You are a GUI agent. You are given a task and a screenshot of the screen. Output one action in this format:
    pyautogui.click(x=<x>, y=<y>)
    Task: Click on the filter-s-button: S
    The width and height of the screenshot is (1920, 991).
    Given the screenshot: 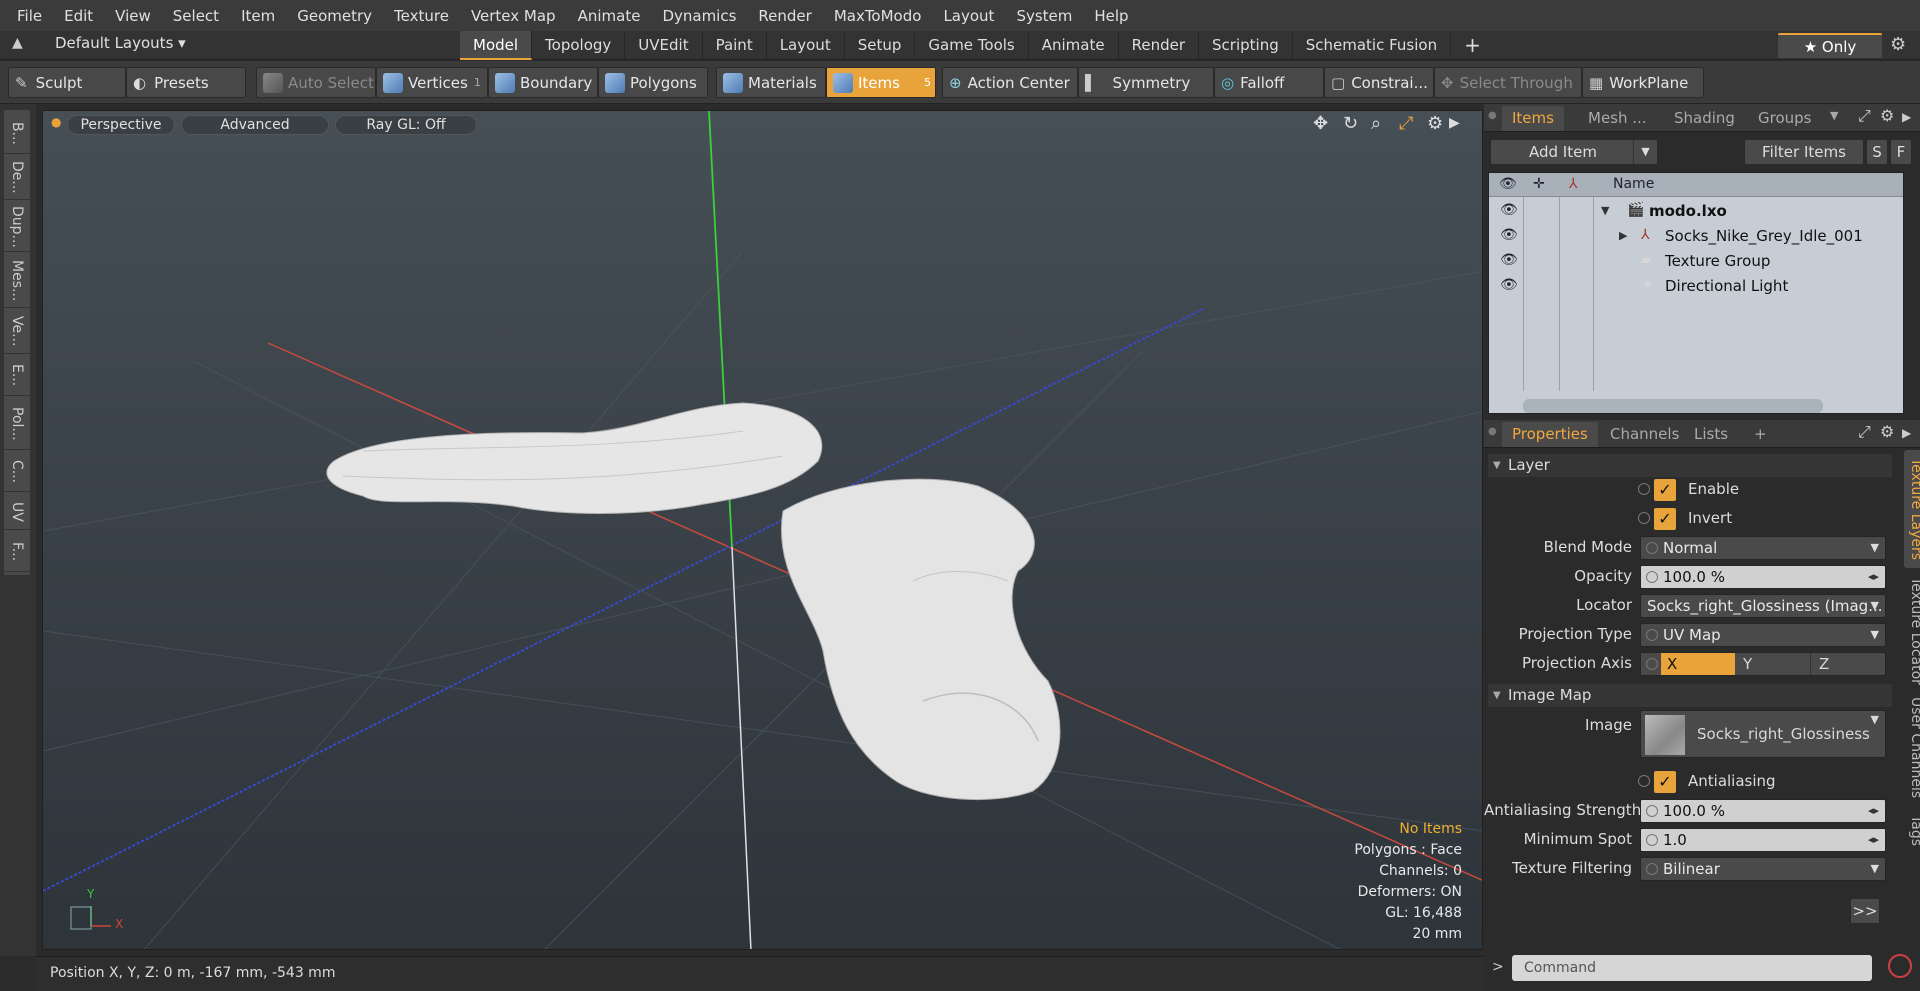 What is the action you would take?
    pyautogui.click(x=1877, y=152)
    